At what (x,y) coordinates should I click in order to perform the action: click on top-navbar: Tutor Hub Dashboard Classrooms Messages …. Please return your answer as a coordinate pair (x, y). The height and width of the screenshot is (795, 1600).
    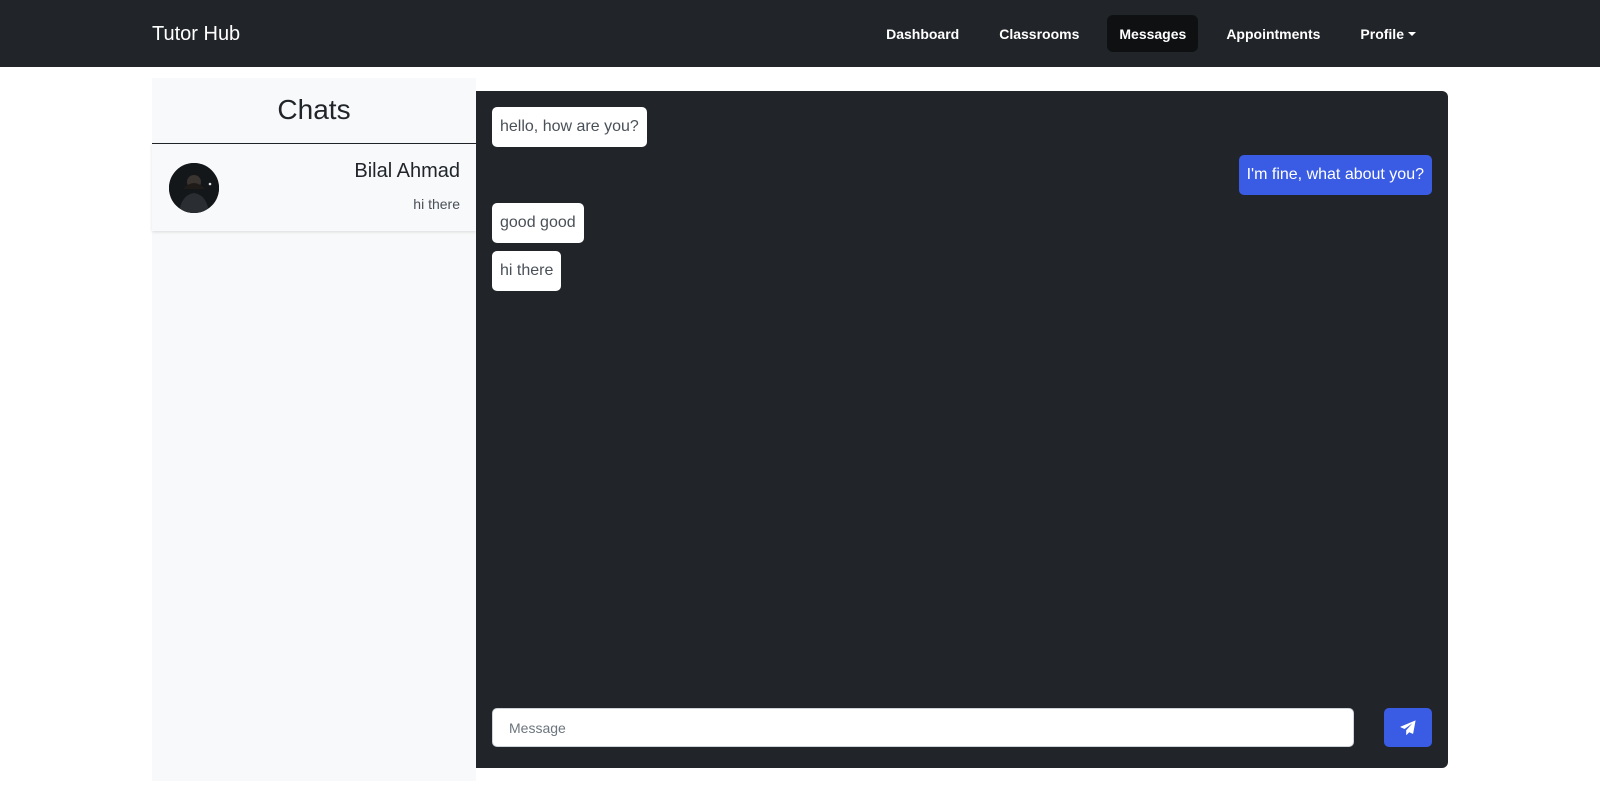
    Looking at the image, I should click on (800, 33).